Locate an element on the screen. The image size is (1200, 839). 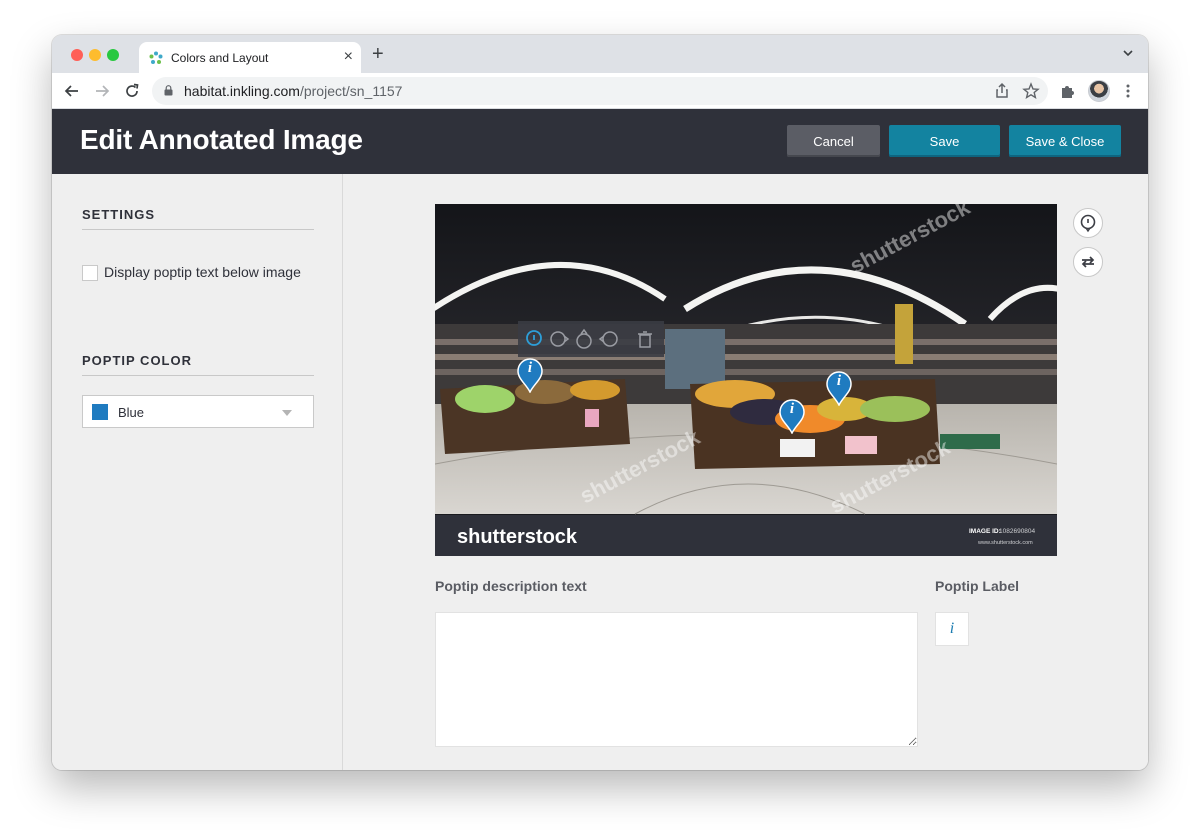
banner-brand: shutterstock is located at coordinates (517, 537).